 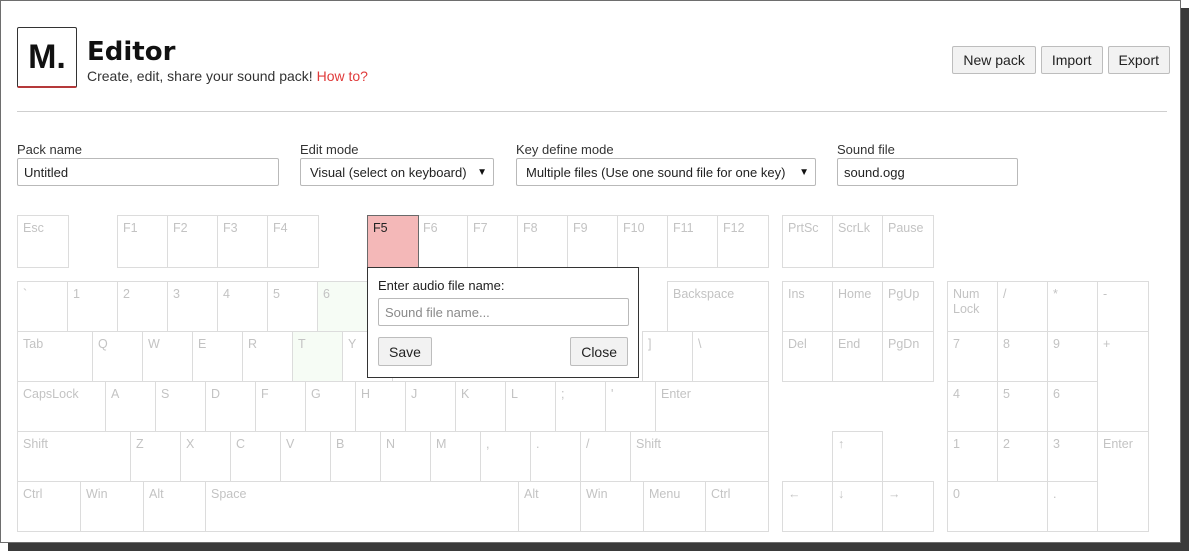 I want to click on key-c: C, so click(x=255, y=456).